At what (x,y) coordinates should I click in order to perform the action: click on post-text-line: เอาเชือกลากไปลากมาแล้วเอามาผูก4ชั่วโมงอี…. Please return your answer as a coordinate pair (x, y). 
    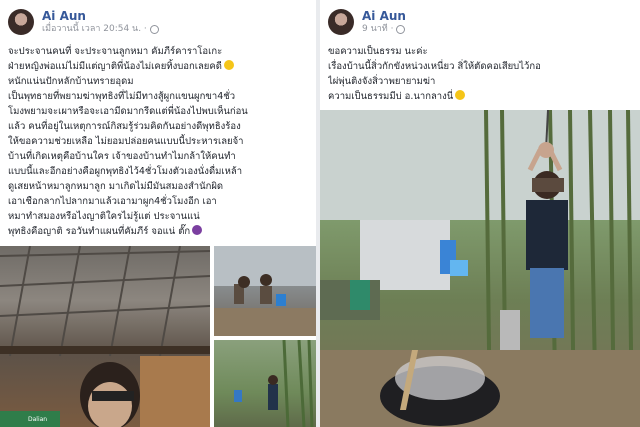
    Looking at the image, I should click on (112, 201).